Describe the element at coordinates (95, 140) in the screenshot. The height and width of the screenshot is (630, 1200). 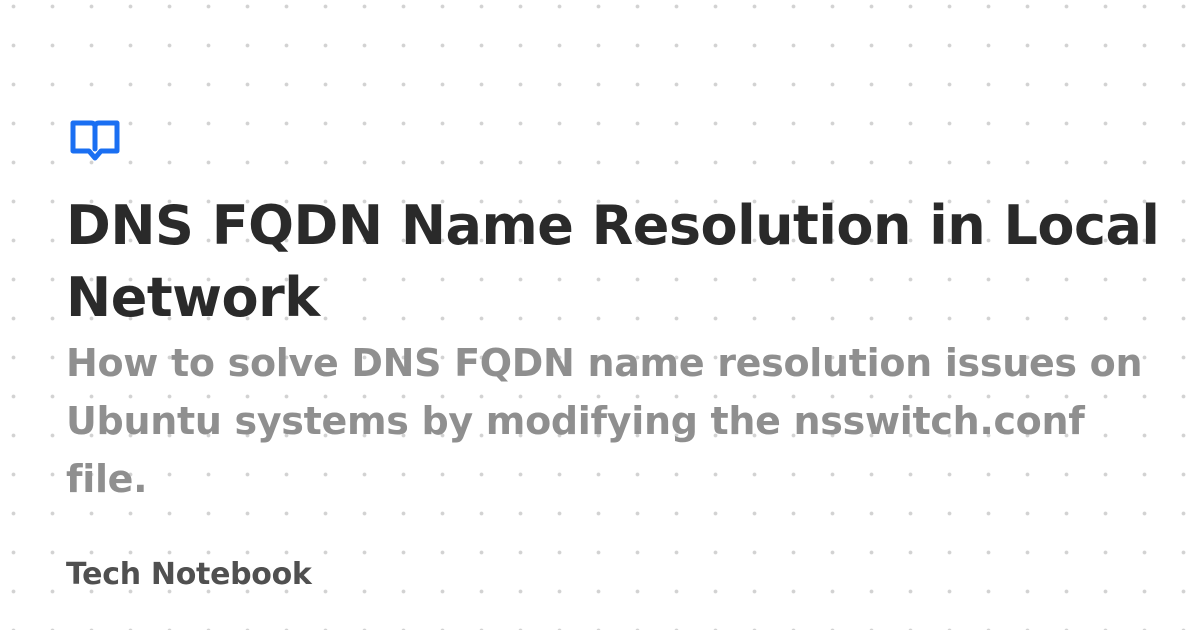
I see `book-icon` at that location.